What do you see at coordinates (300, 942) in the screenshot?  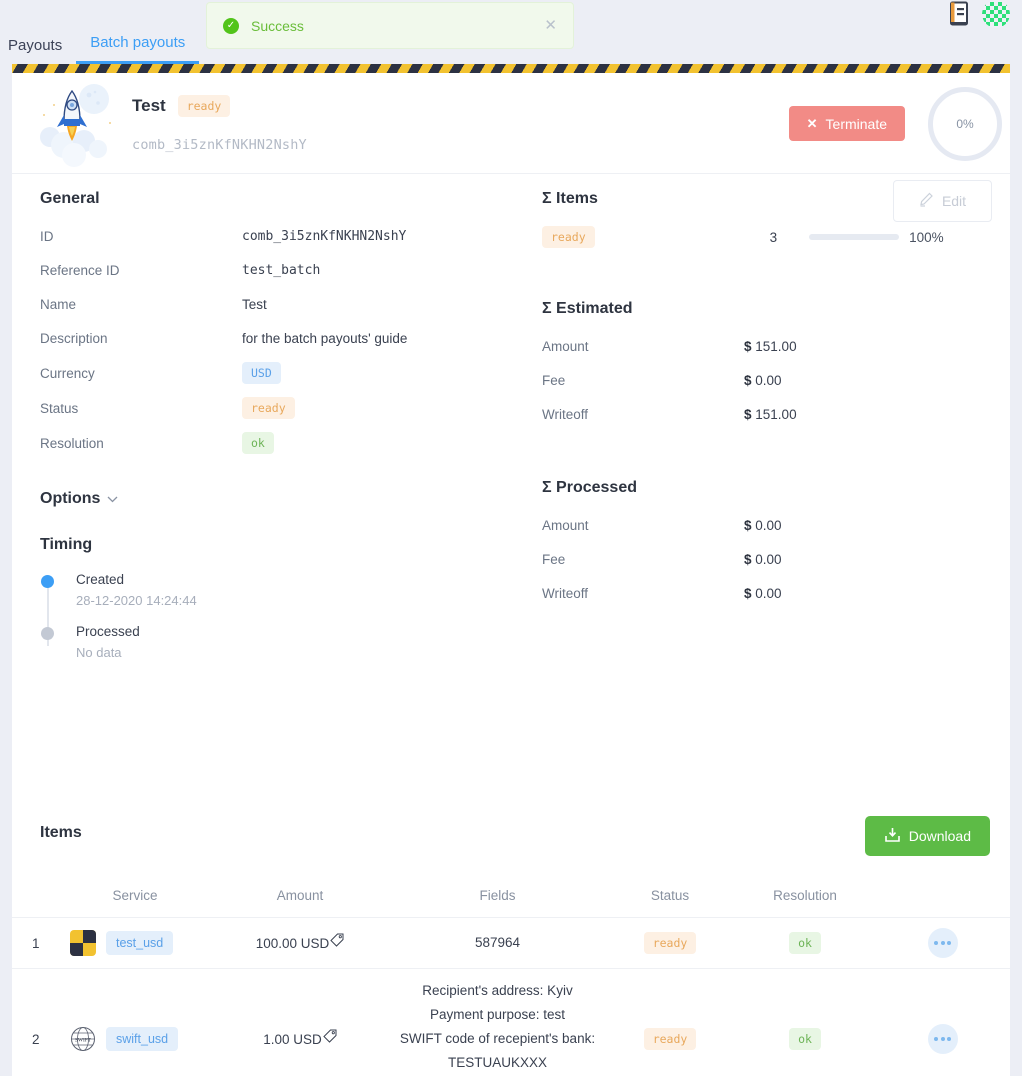 I see `amount-cell: 100.00 USD` at bounding box center [300, 942].